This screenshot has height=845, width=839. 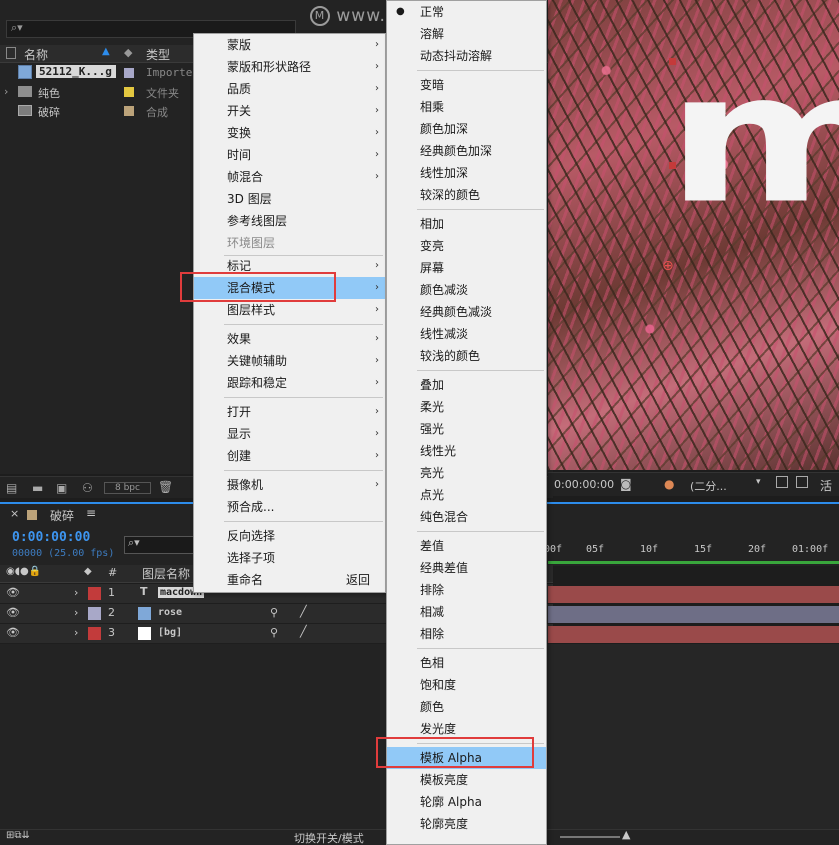 What do you see at coordinates (289, 580) in the screenshot?
I see `menu-item-rename: 重命名 返回` at bounding box center [289, 580].